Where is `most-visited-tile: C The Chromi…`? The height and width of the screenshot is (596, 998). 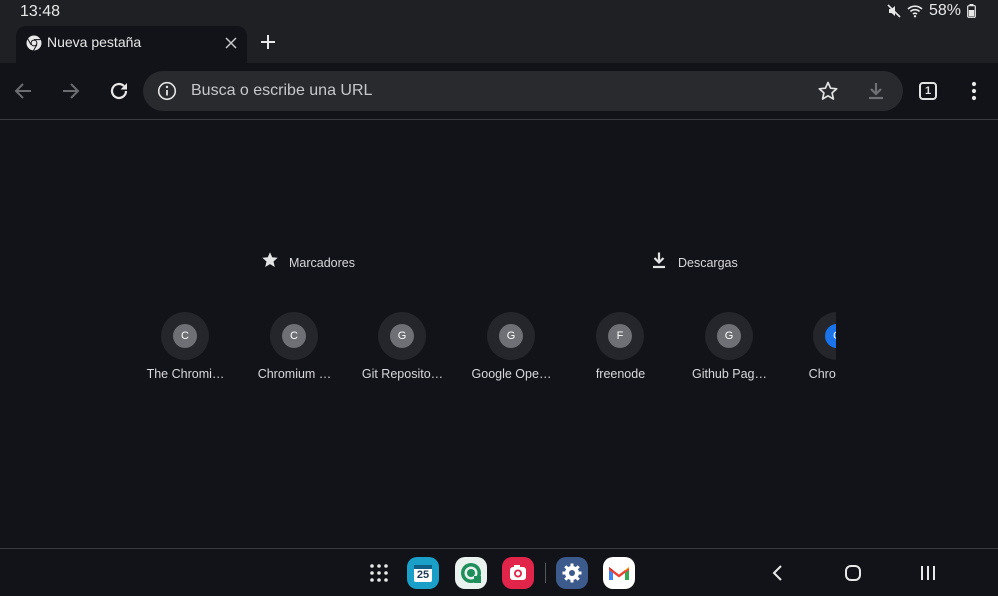
most-visited-tile: C The Chromi… is located at coordinates (185, 350).